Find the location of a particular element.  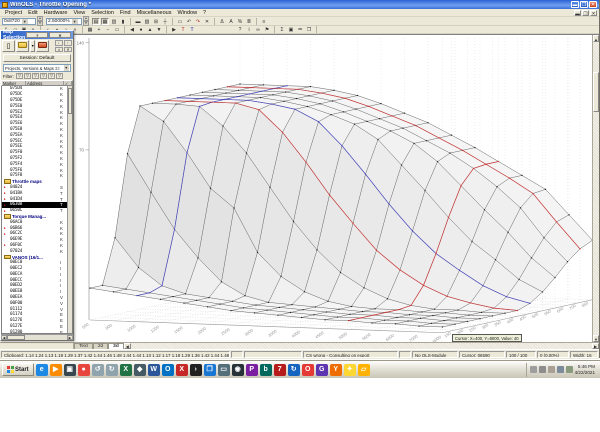

chevron-down-icon: ▼ is located at coordinates (24, 21).